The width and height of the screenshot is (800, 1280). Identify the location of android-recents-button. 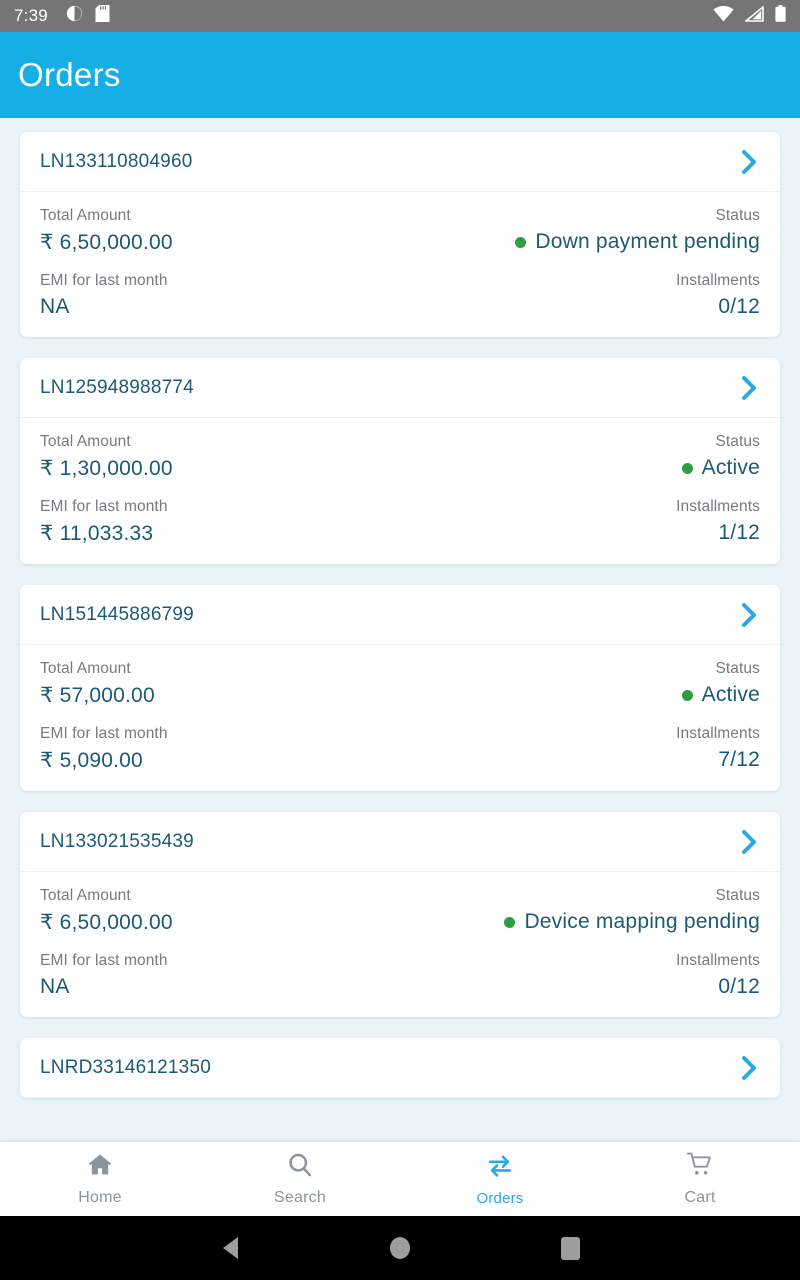
(570, 1248).